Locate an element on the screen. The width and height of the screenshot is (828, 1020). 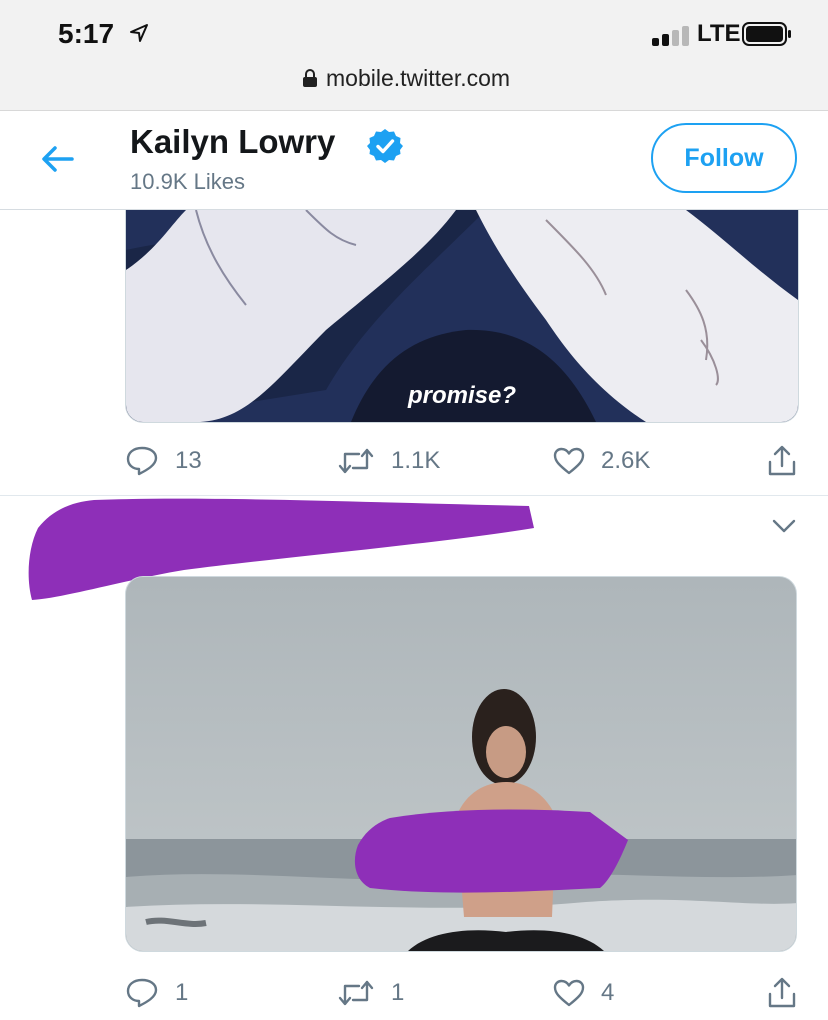
reply-count: 1 is located at coordinates (182, 992).